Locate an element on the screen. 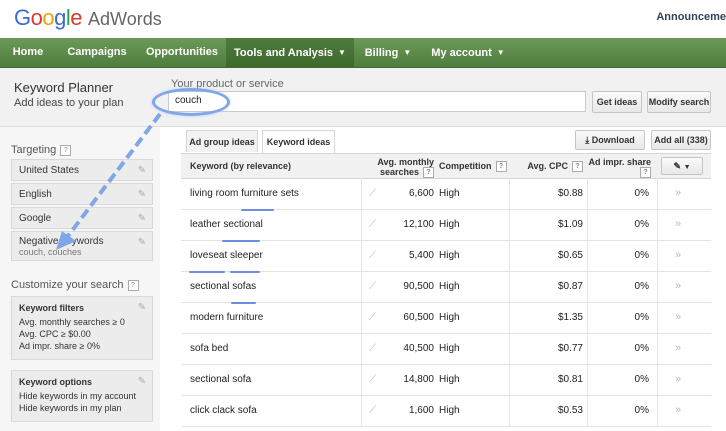  cpc-cell: $0.77 is located at coordinates (570, 348).